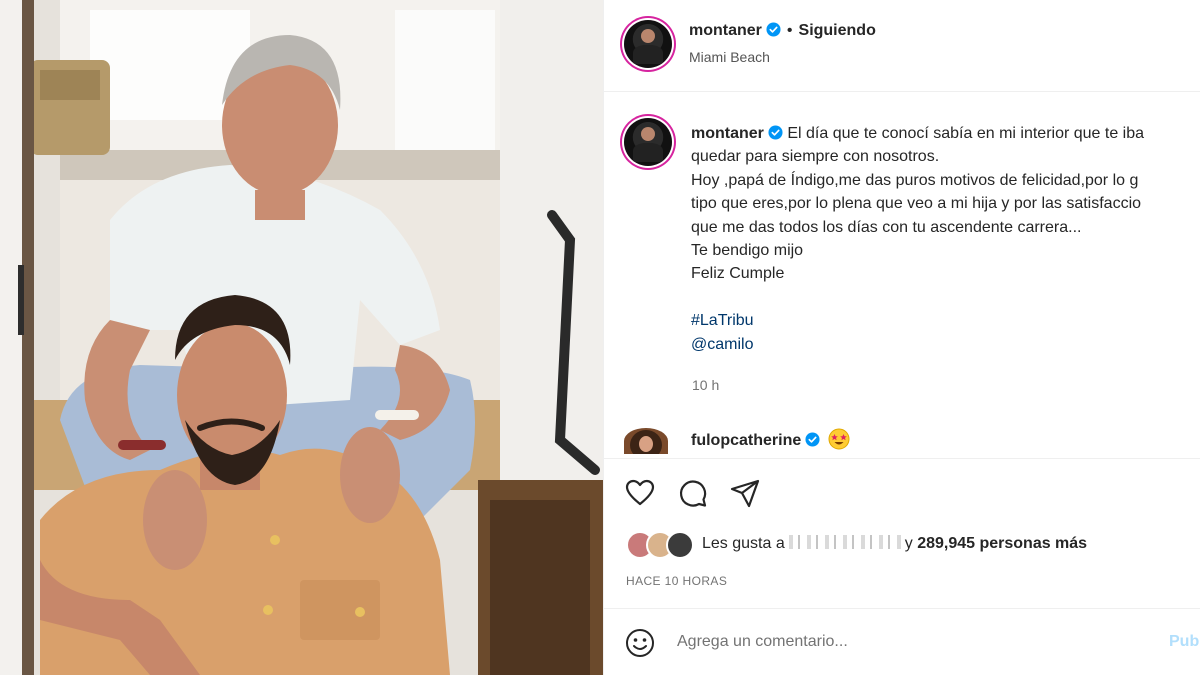  Describe the element at coordinates (844, 542) in the screenshot. I see `blurred-username` at that location.